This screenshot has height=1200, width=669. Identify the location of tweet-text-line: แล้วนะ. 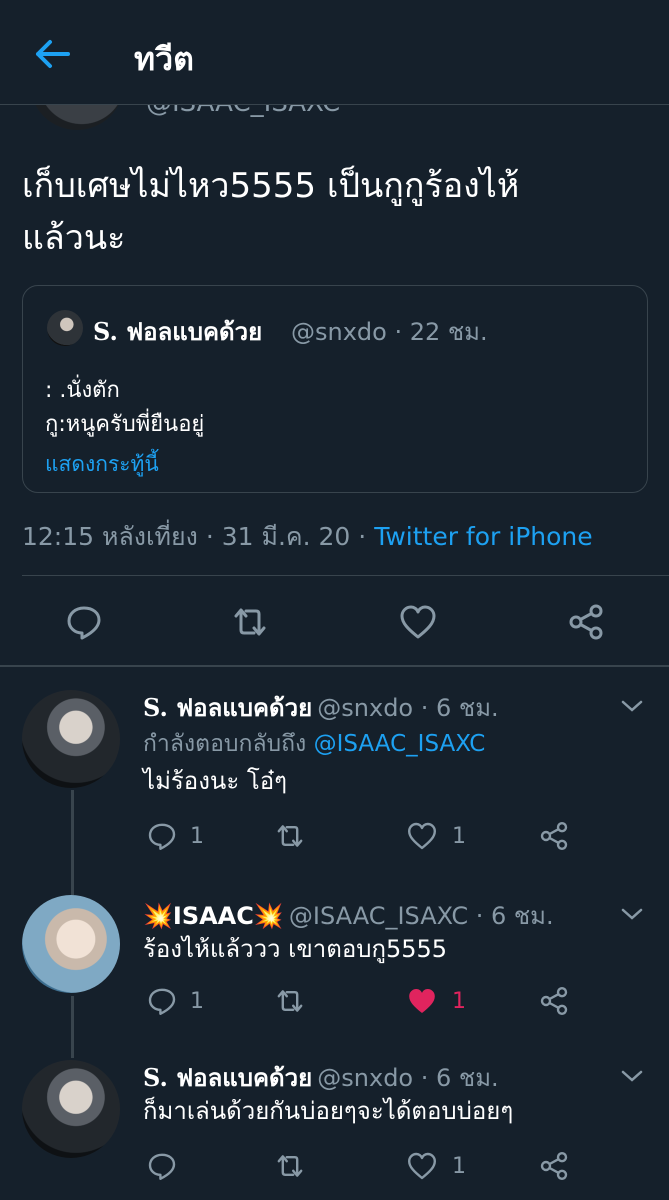
(74, 238).